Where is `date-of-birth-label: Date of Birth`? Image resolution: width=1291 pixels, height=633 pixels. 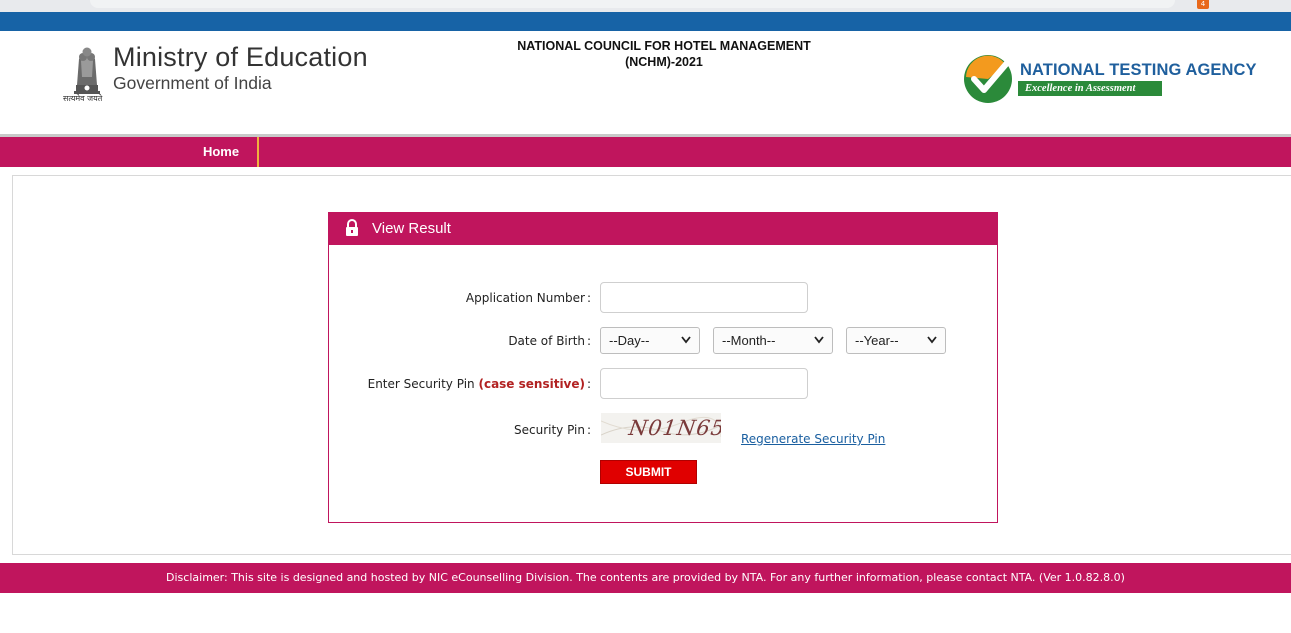 date-of-birth-label: Date of Birth is located at coordinates (546, 341).